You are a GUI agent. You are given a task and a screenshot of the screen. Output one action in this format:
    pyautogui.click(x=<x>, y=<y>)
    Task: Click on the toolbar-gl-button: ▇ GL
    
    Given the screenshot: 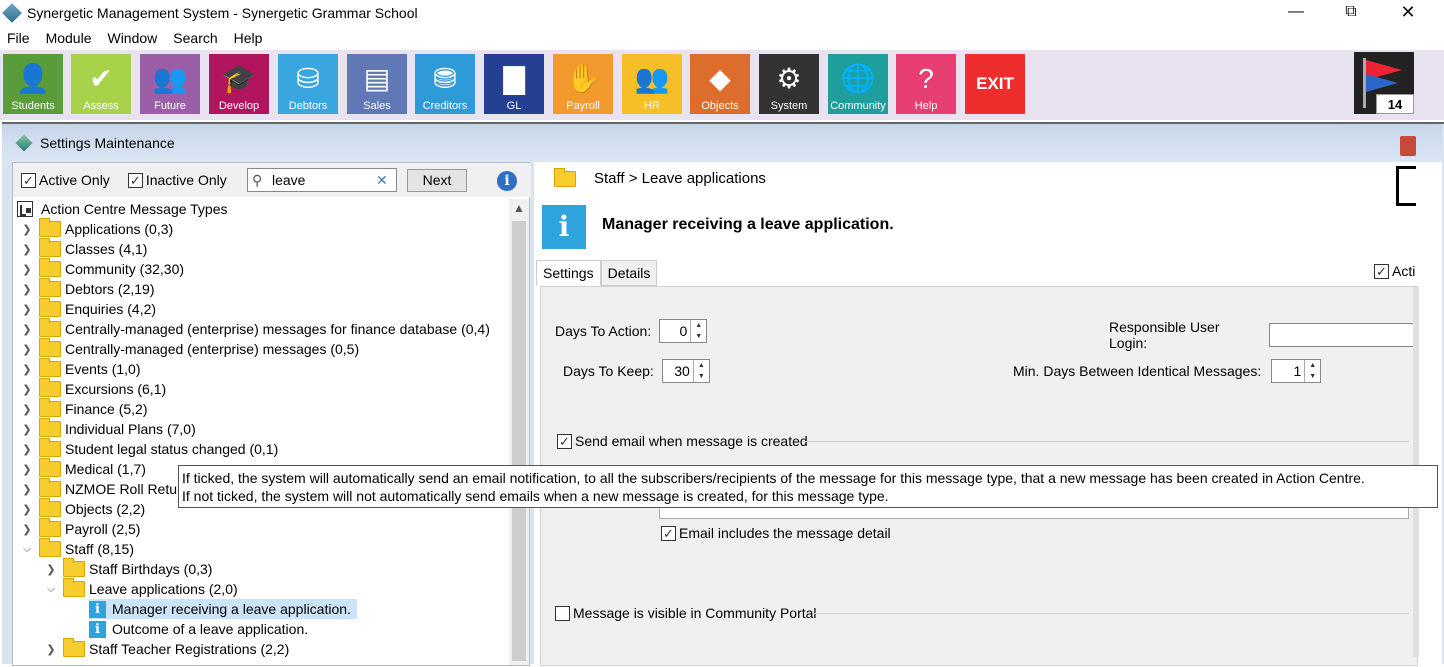 What is the action you would take?
    pyautogui.click(x=514, y=84)
    